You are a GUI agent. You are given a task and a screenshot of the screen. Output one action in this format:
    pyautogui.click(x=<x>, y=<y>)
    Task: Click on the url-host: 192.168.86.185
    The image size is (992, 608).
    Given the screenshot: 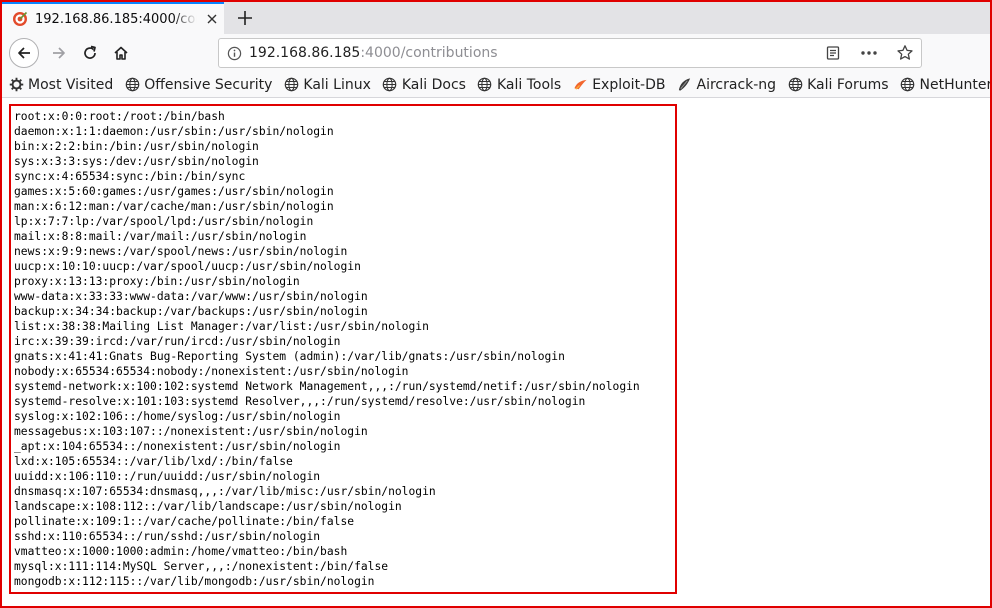 What is the action you would take?
    pyautogui.click(x=305, y=53)
    